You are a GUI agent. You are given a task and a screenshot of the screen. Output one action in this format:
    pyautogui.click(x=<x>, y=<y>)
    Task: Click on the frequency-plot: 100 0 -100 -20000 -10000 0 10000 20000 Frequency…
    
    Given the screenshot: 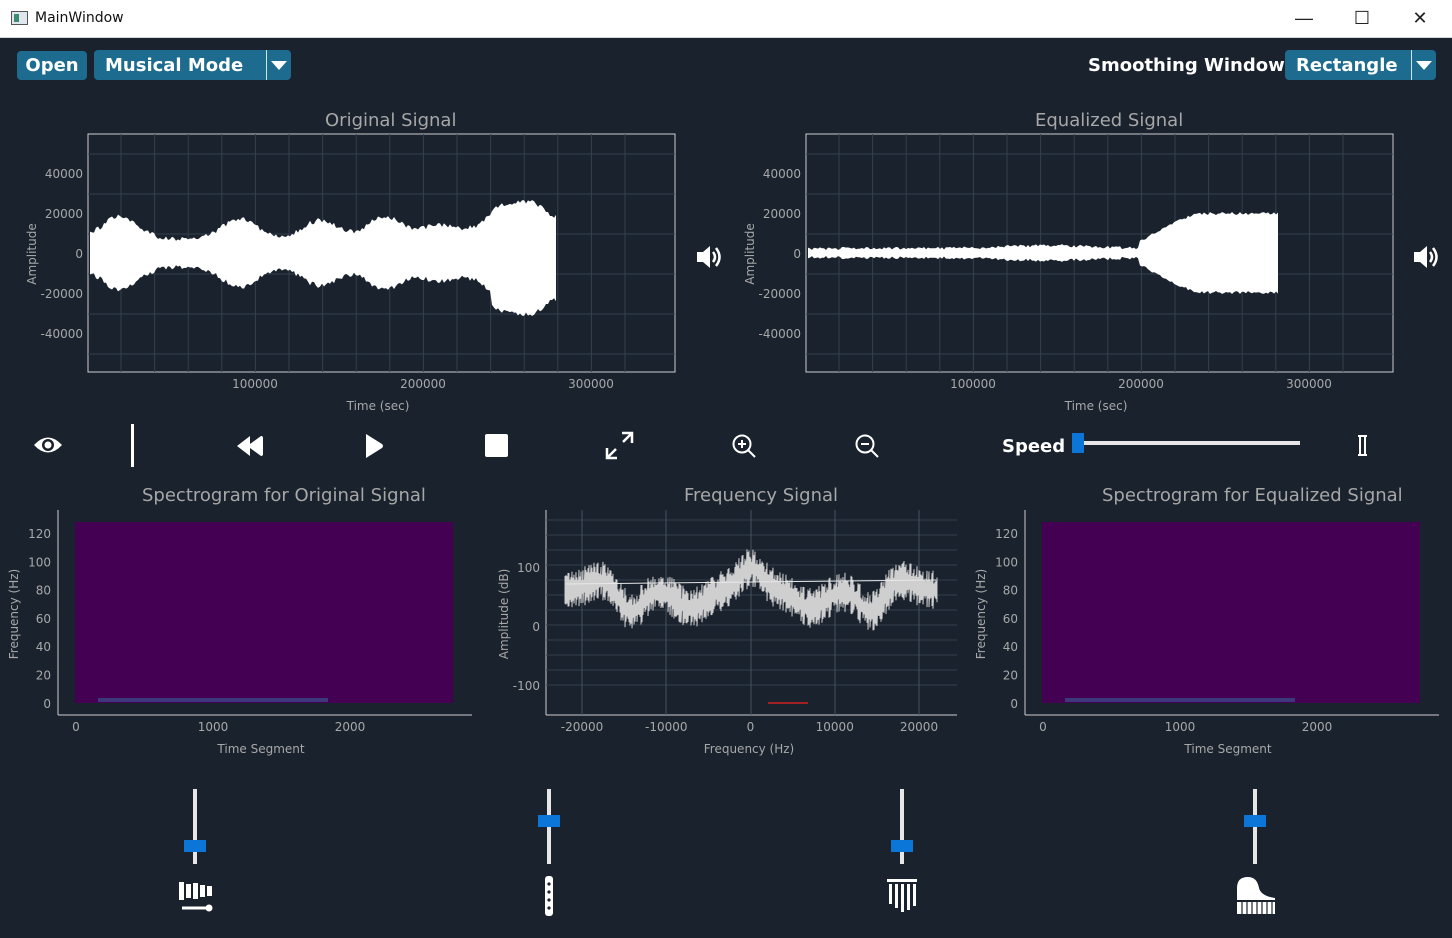 What is the action you would take?
    pyautogui.click(x=727, y=633)
    